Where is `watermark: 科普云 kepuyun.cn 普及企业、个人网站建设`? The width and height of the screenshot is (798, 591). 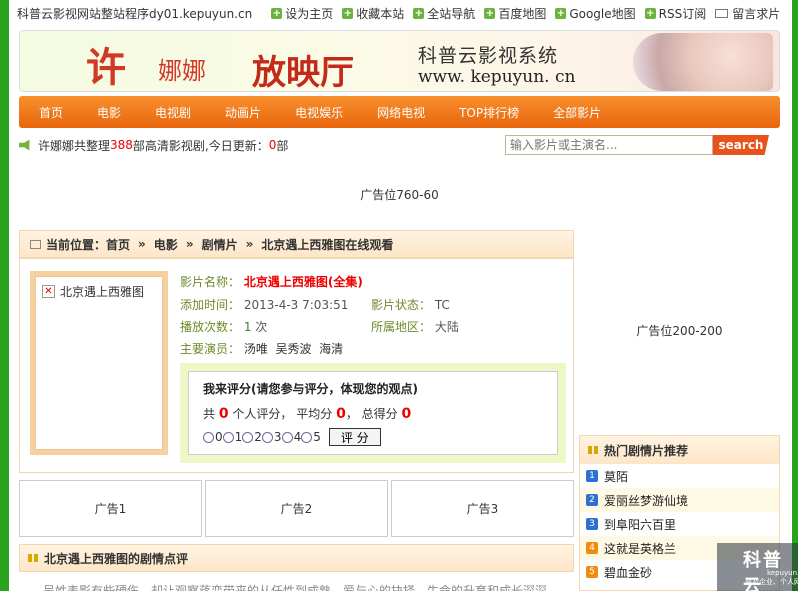
watermark: 科普云 kepuyun.cn 普及企业、个人网站建设 is located at coordinates (757, 567).